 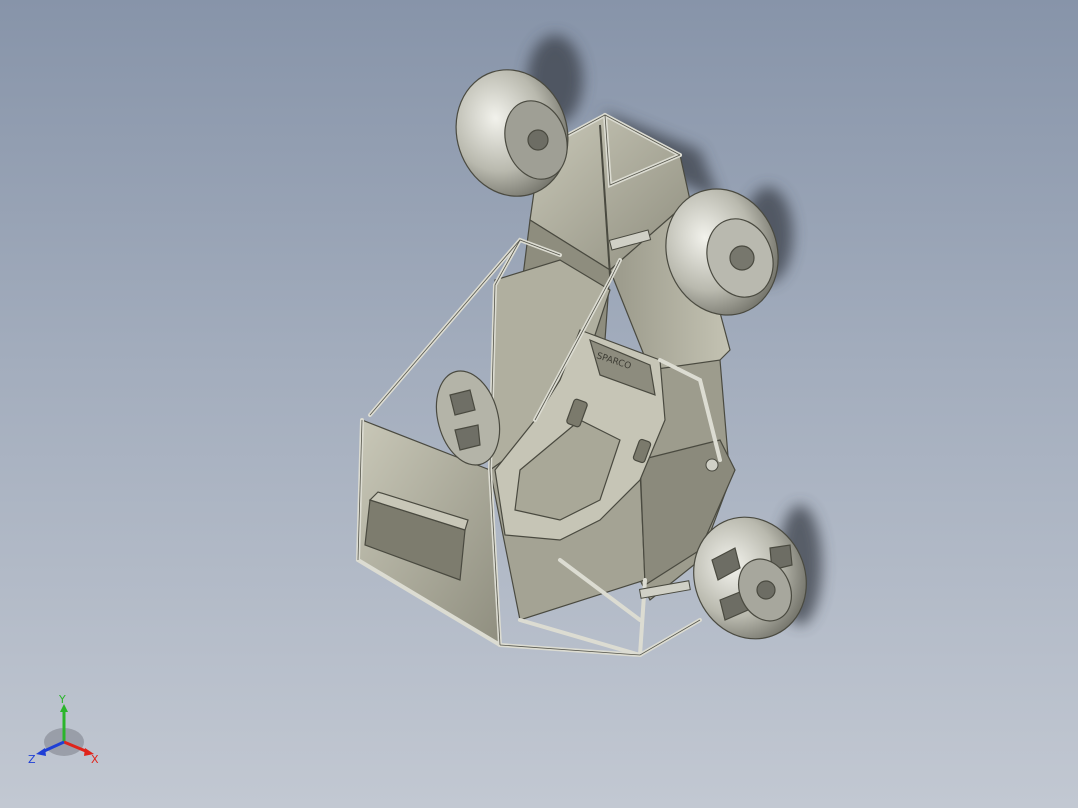 I want to click on y-axis-label: Y, so click(x=62, y=700).